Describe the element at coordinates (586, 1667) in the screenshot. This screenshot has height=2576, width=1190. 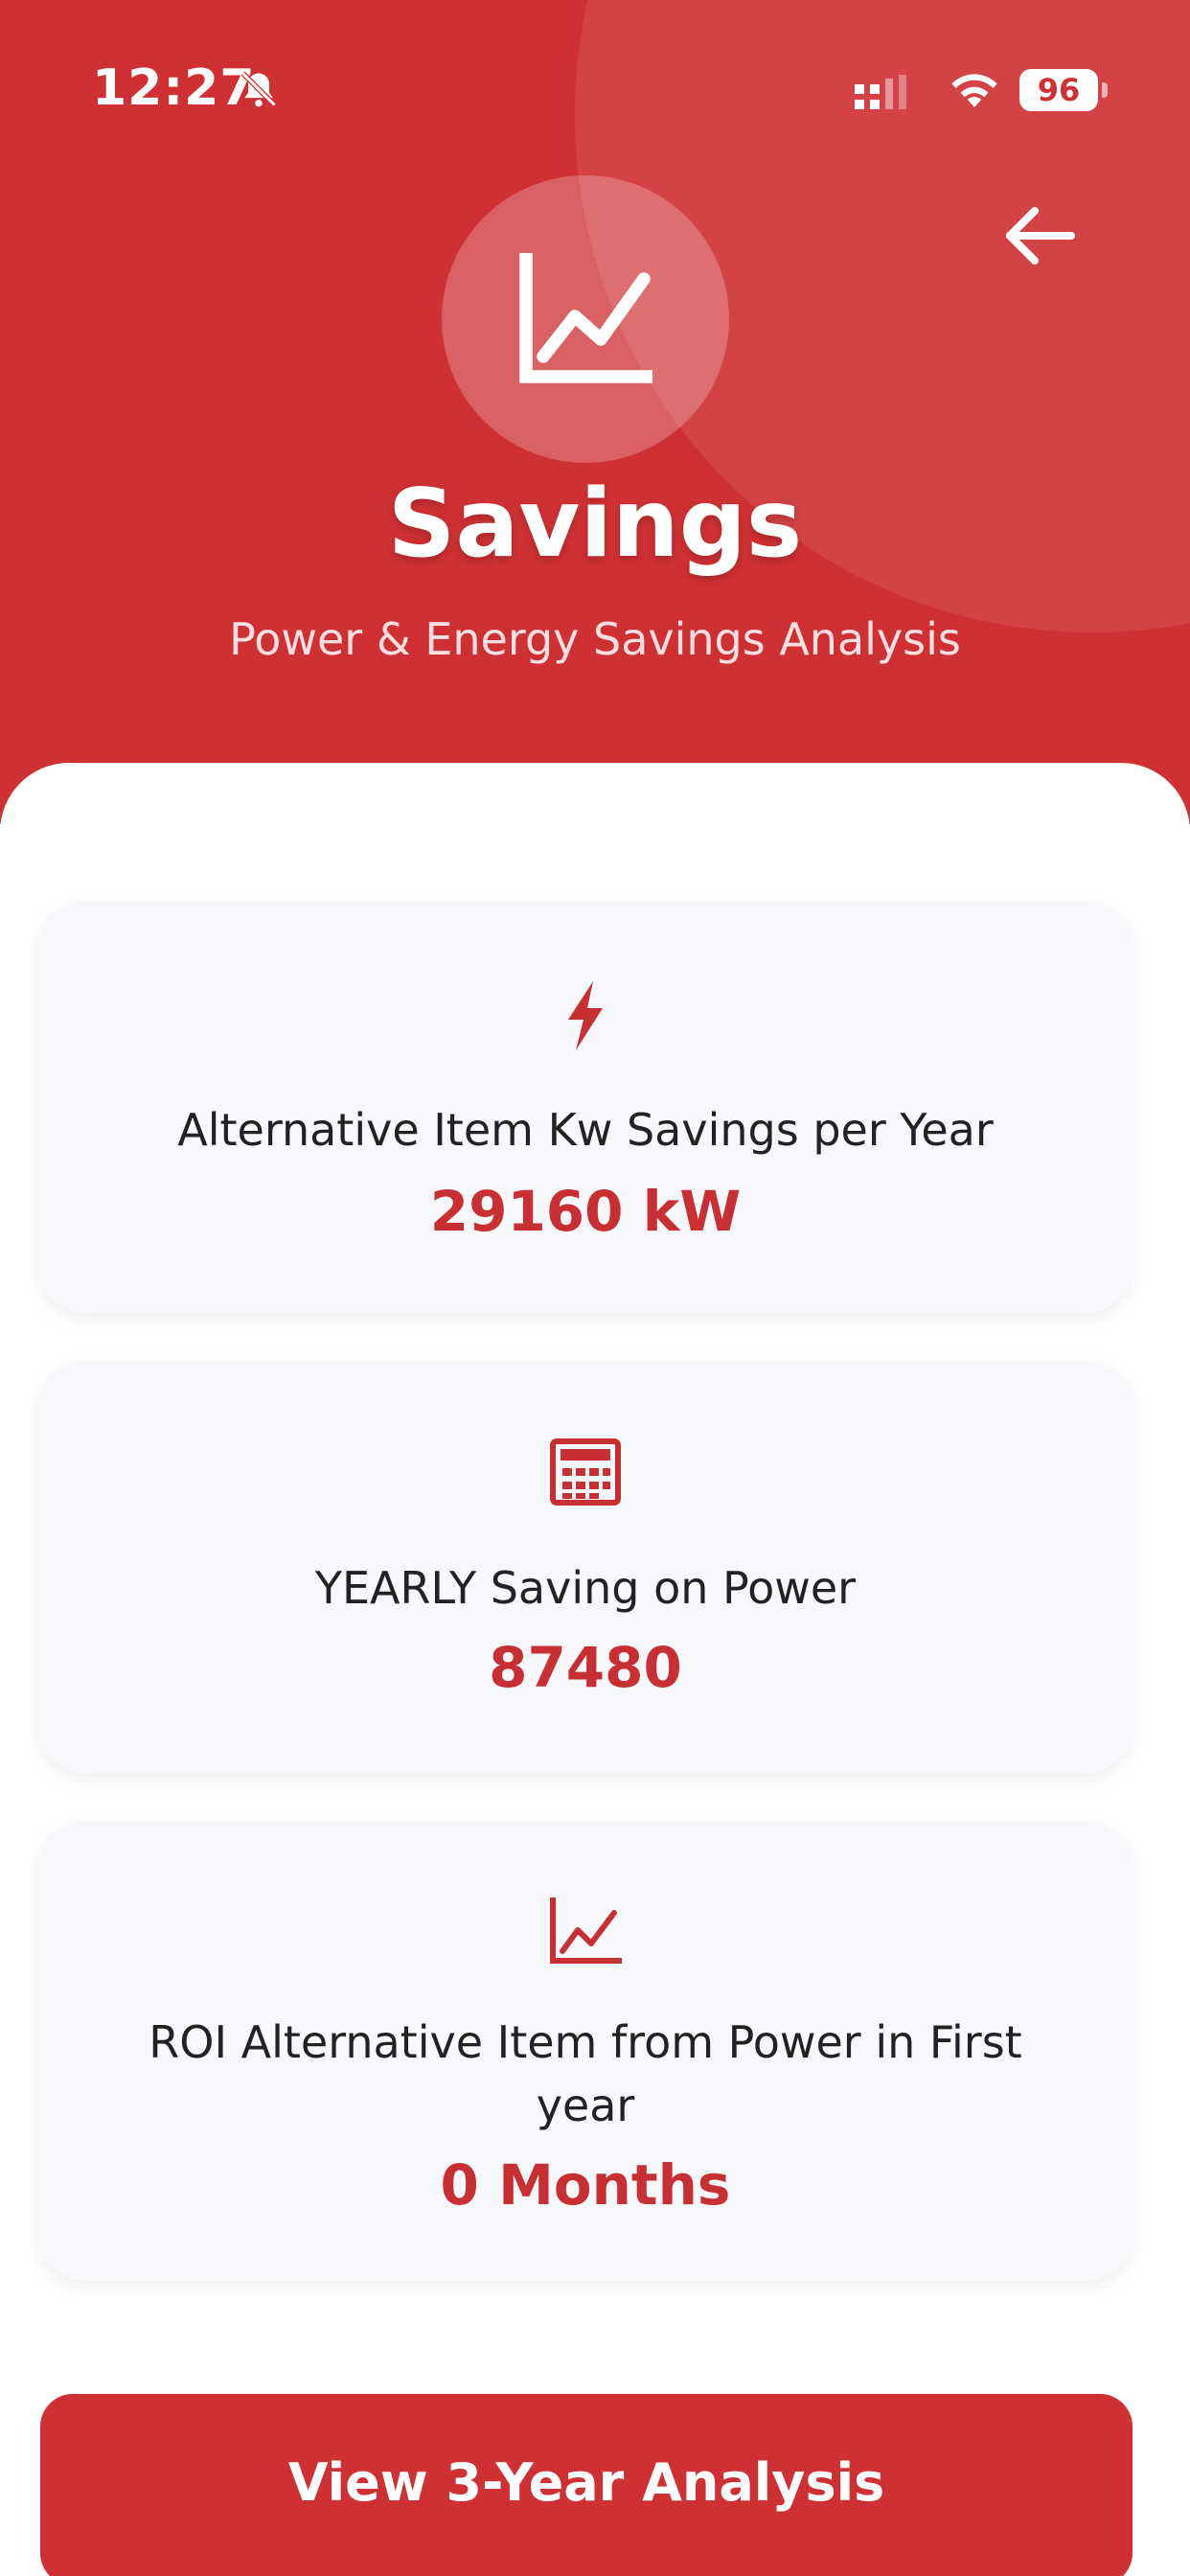
I see `card-value: 87480` at that location.